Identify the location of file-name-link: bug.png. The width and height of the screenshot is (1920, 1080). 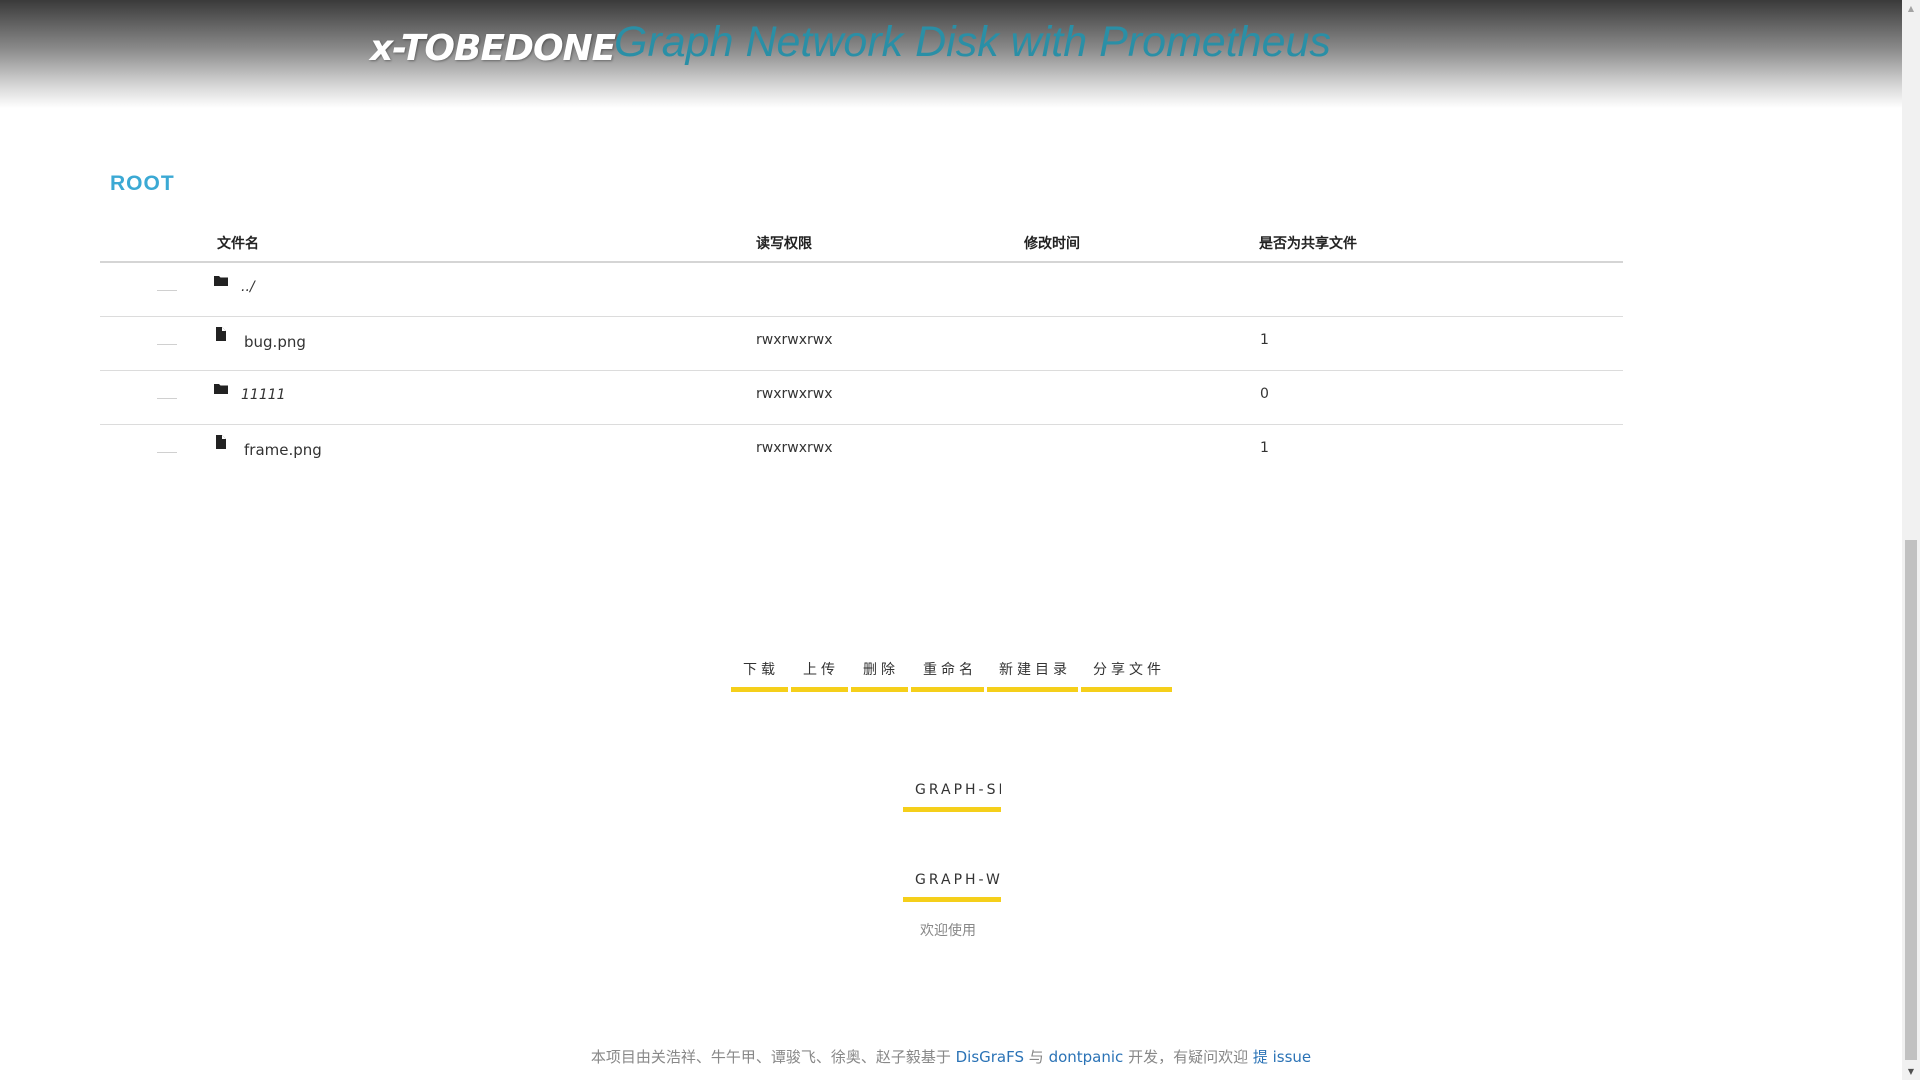
(275, 342).